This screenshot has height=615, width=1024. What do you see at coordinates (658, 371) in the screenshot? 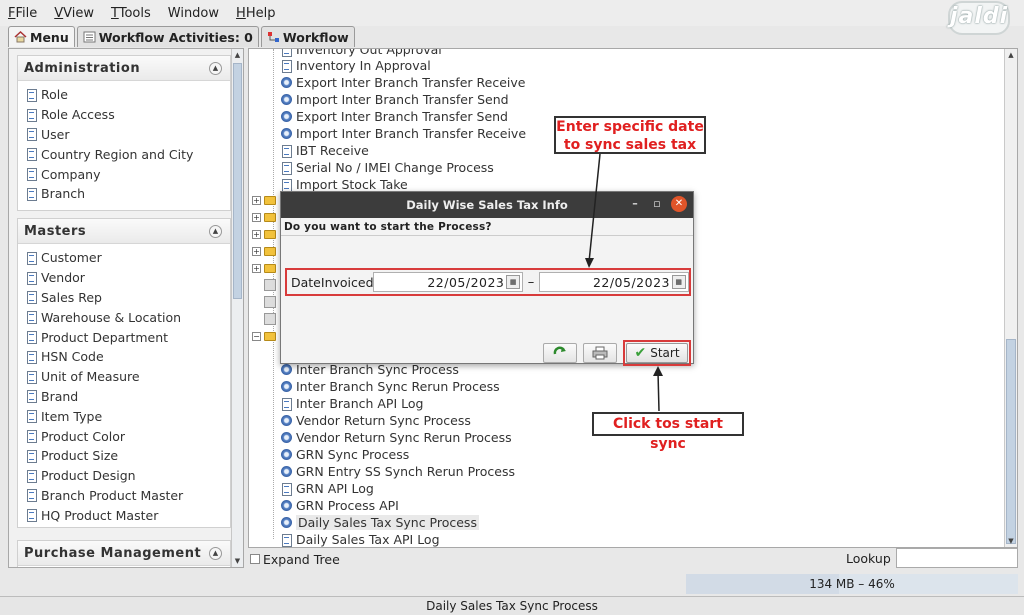
I see `start-arrowhead-icon` at bounding box center [658, 371].